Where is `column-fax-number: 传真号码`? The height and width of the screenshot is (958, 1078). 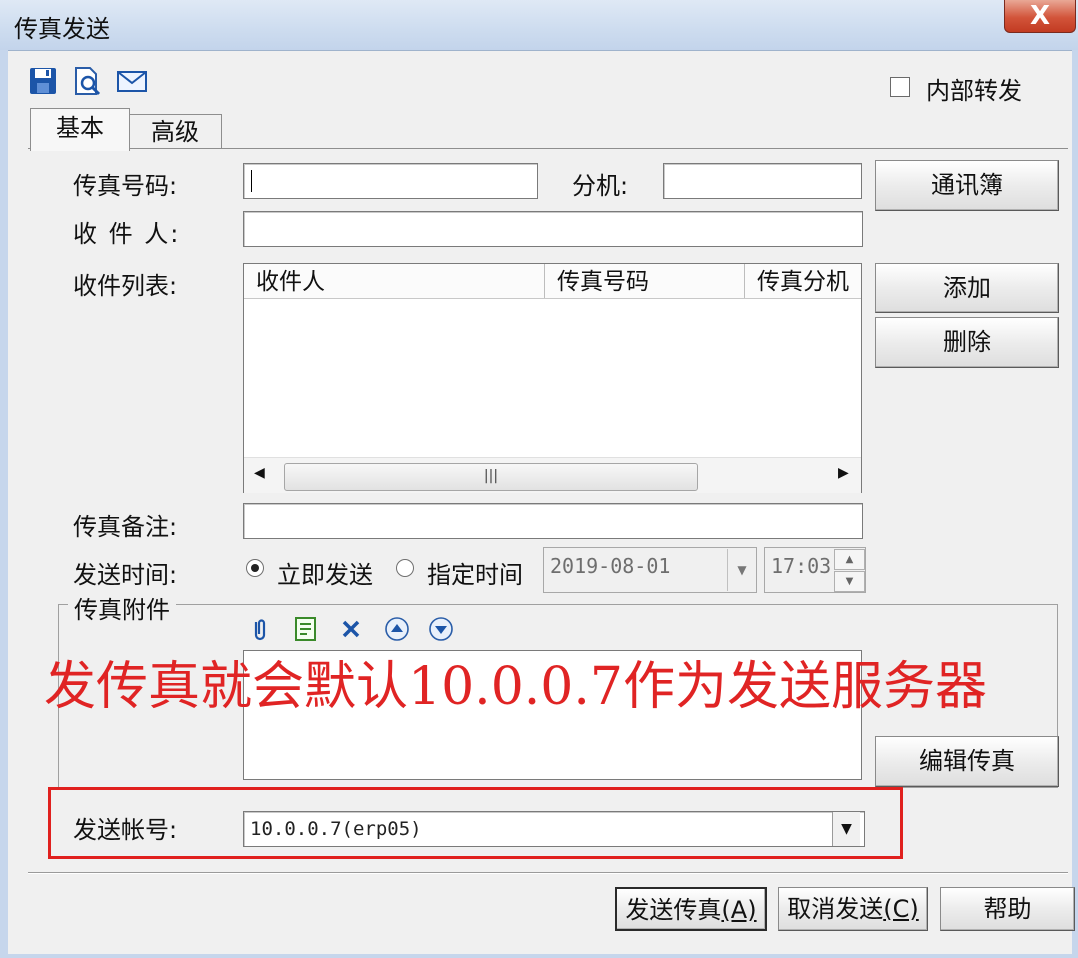 column-fax-number: 传真号码 is located at coordinates (645, 281).